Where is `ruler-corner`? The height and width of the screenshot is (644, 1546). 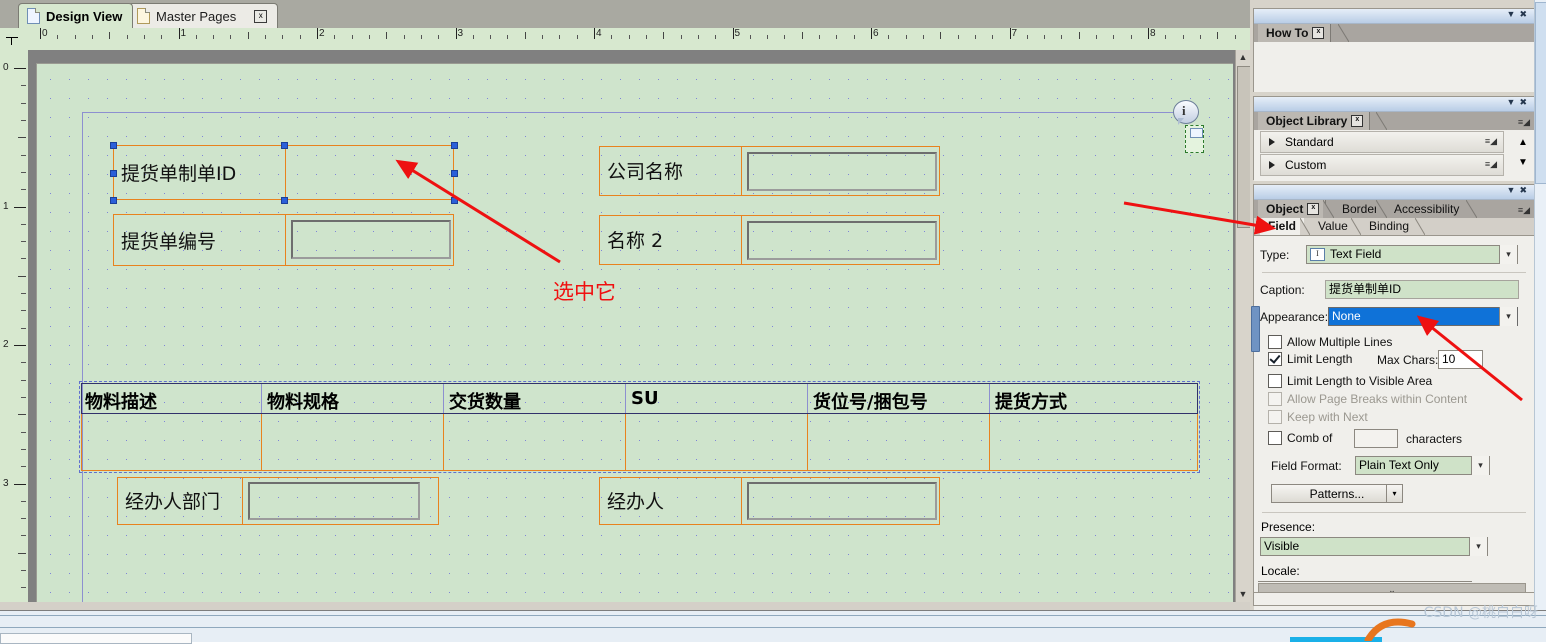 ruler-corner is located at coordinates (14, 39).